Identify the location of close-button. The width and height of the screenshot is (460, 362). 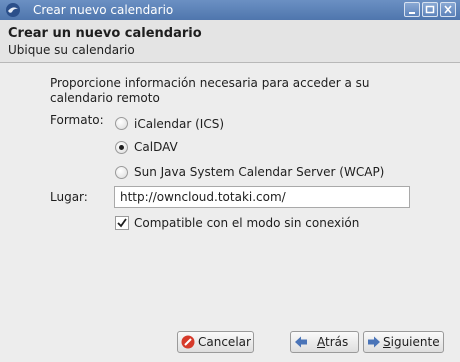
(448, 9).